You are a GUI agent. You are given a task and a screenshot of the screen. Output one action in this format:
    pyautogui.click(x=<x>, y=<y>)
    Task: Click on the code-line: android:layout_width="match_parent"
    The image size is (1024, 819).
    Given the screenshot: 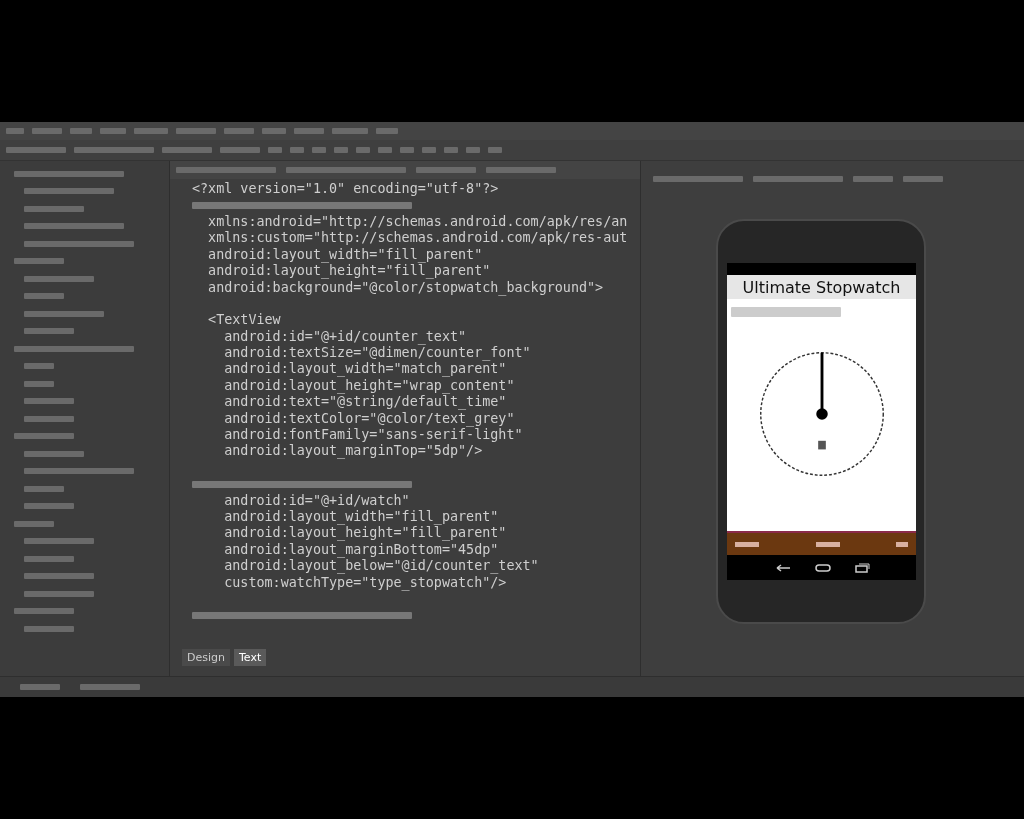 What is the action you would take?
    pyautogui.click(x=365, y=369)
    